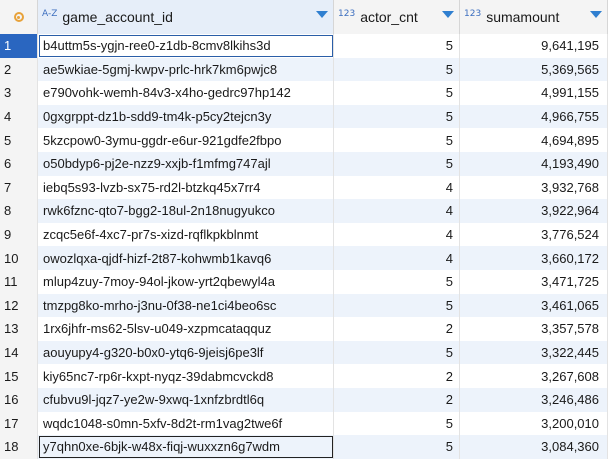  What do you see at coordinates (534, 258) in the screenshot?
I see `sumamount-cell: 3,660,172` at bounding box center [534, 258].